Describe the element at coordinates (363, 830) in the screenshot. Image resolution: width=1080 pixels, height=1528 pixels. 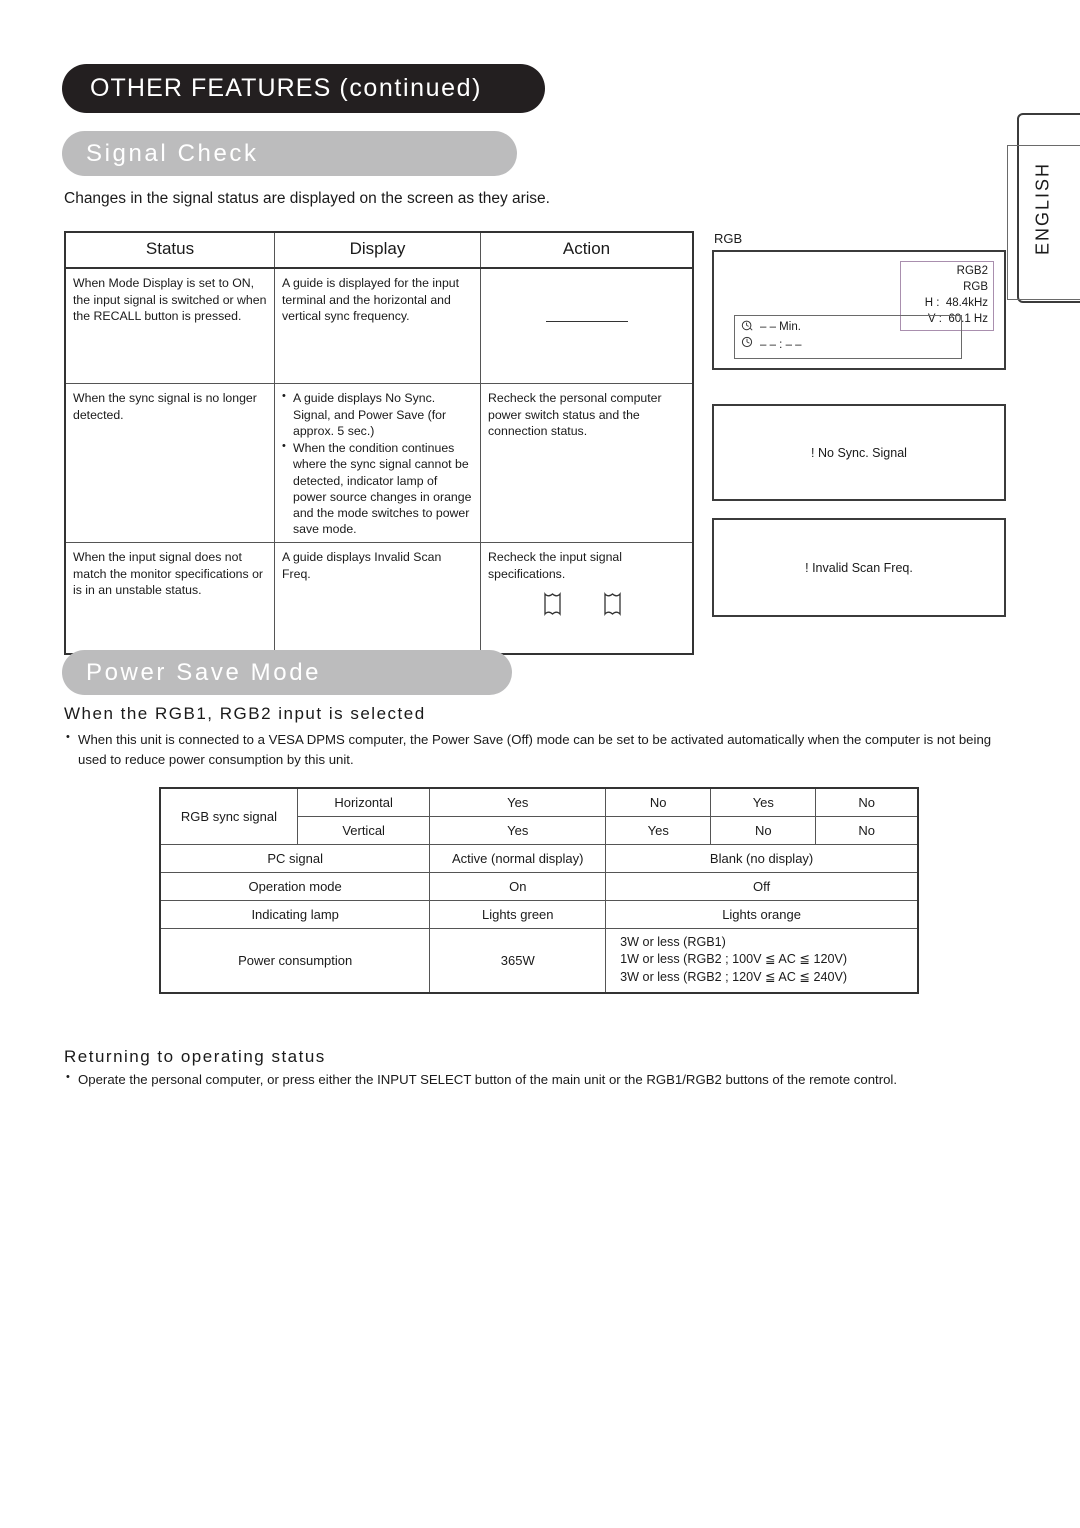
I see `cell-vertical-label: Vertical` at that location.